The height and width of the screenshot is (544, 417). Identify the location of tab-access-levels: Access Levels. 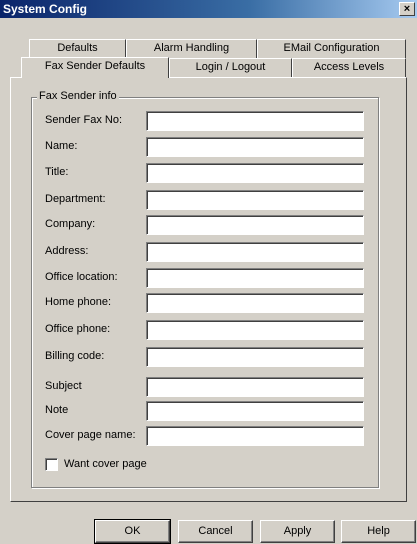
(349, 67).